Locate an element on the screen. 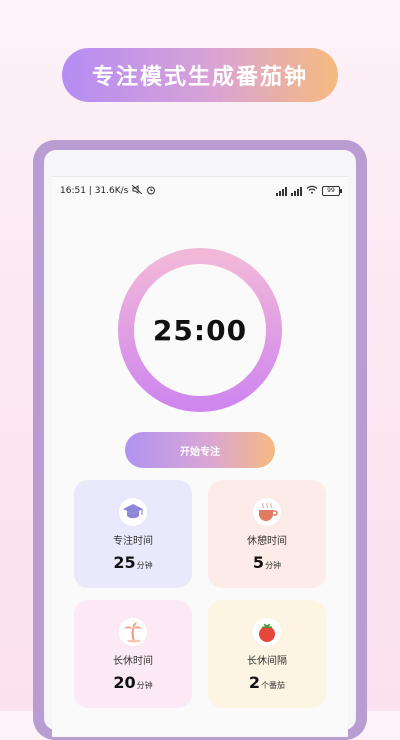  break-time-value: 5 is located at coordinates (258, 562).